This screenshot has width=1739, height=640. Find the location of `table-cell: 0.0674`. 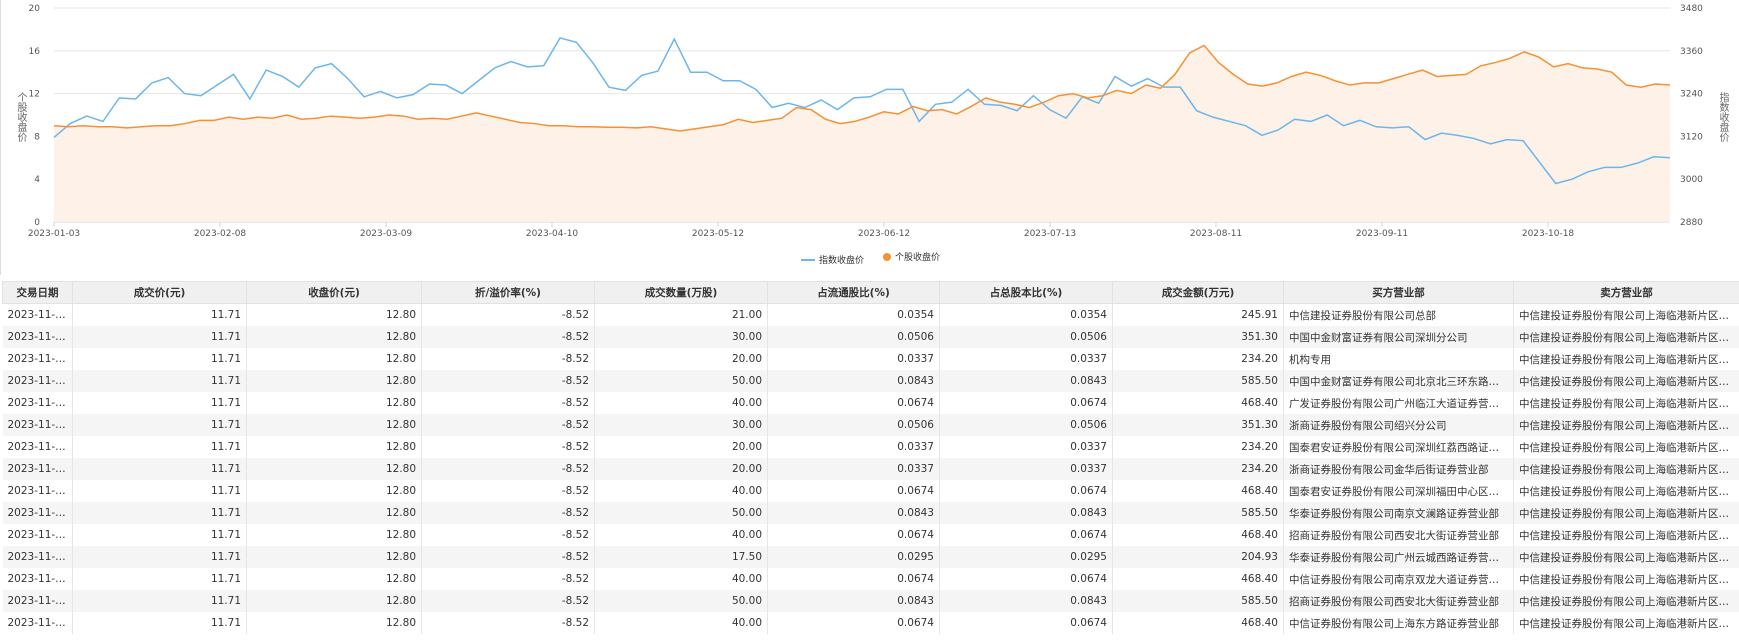

table-cell: 0.0674 is located at coordinates (1026, 623).